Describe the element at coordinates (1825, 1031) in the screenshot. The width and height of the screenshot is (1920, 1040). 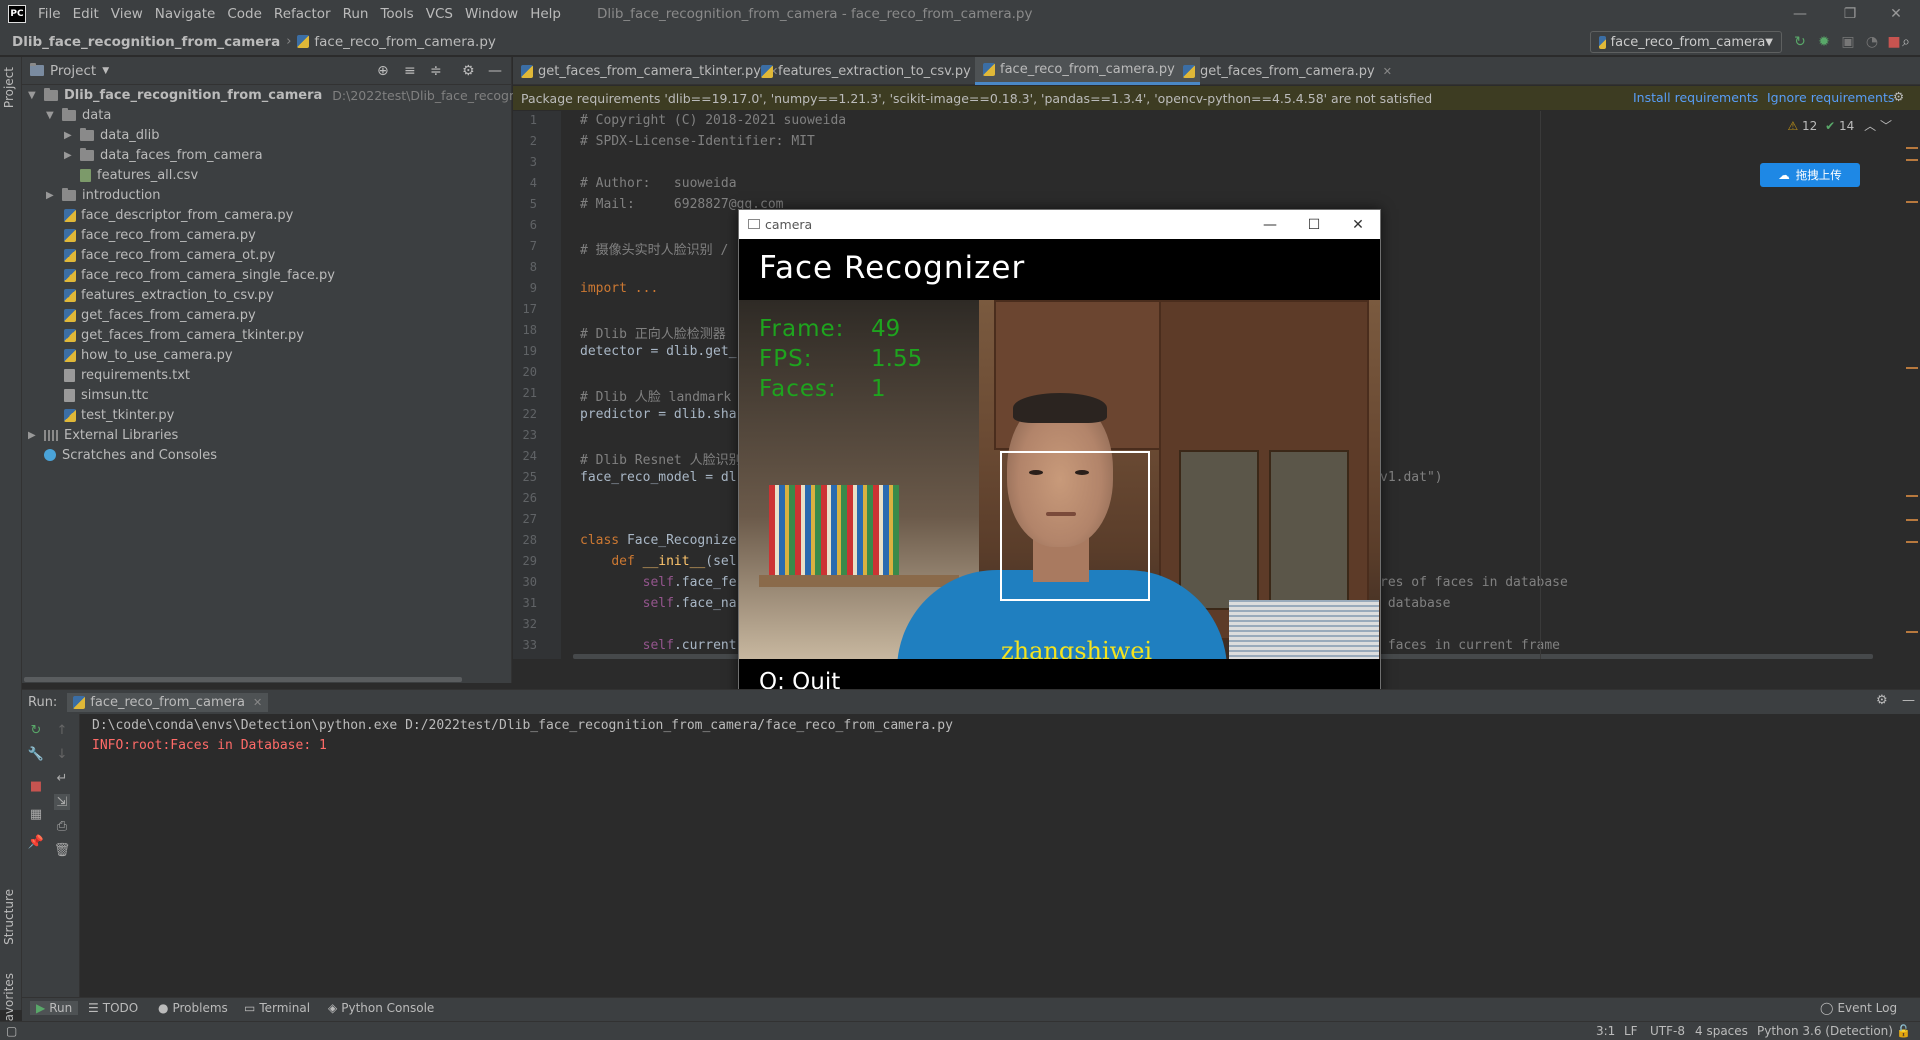
I see `python-interpreter: Python 3.6 (Detection)` at that location.